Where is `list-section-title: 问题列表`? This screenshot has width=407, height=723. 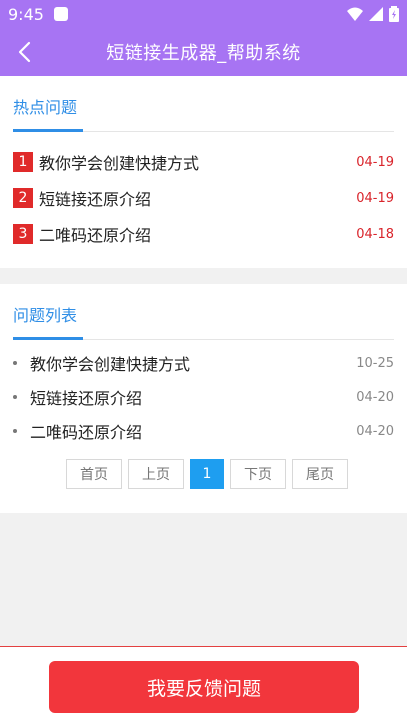 list-section-title: 问题列表 is located at coordinates (45, 315).